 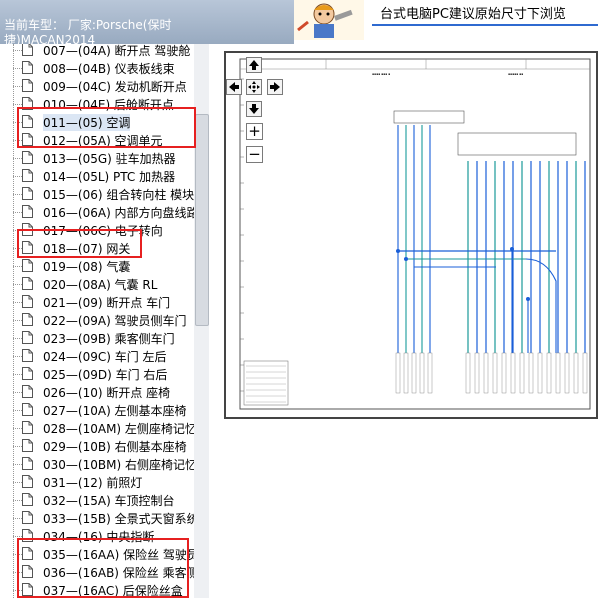 What do you see at coordinates (98, 428) in the screenshot?
I see `tree-item: 028—(10AM) 左侧座椅记忆` at bounding box center [98, 428].